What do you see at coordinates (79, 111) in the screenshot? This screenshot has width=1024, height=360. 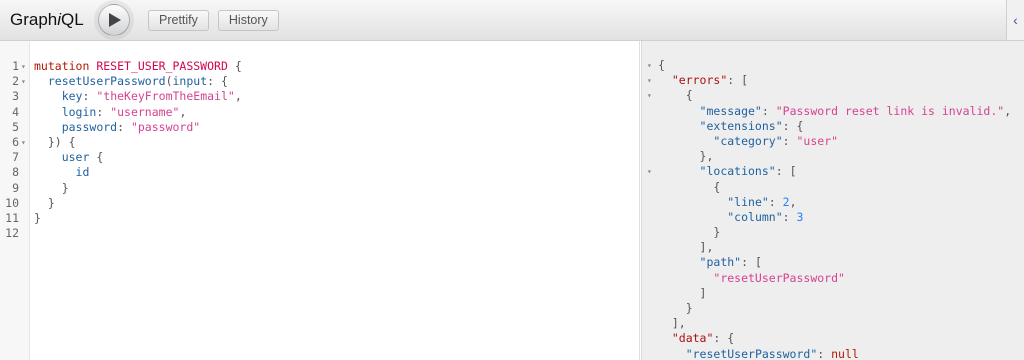 I see `code-token: login` at bounding box center [79, 111].